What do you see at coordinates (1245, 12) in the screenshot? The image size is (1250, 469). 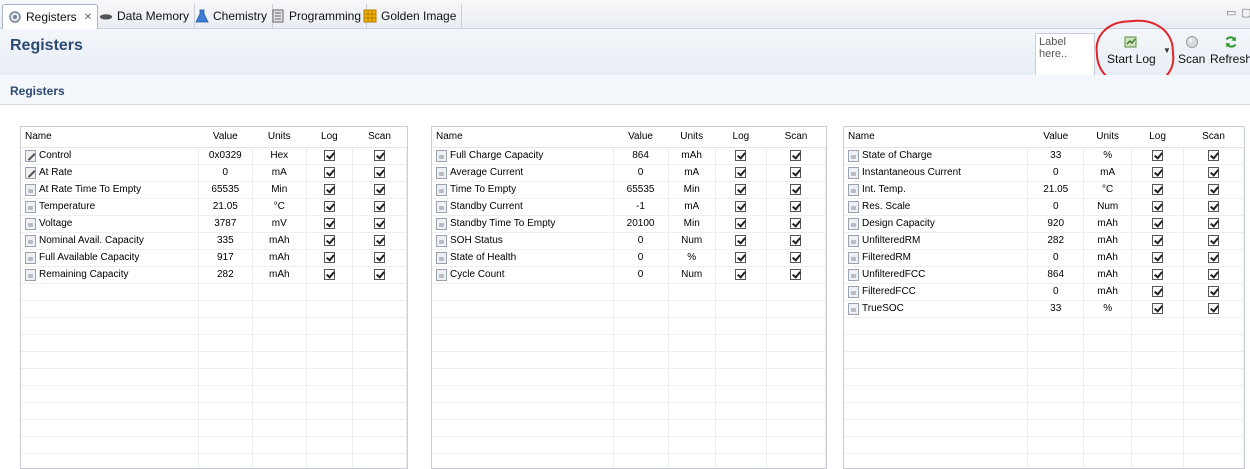 I see `maximize-icon: ▢` at bounding box center [1245, 12].